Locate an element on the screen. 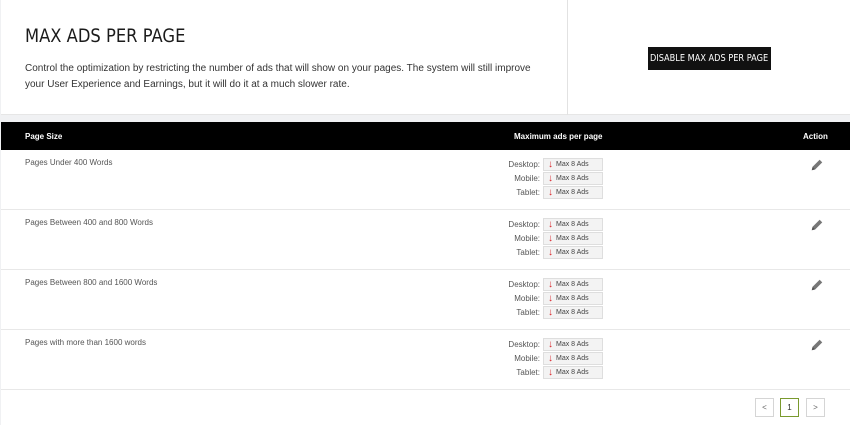 This screenshot has height=425, width=850. column-header-page-size: Page Size is located at coordinates (44, 136).